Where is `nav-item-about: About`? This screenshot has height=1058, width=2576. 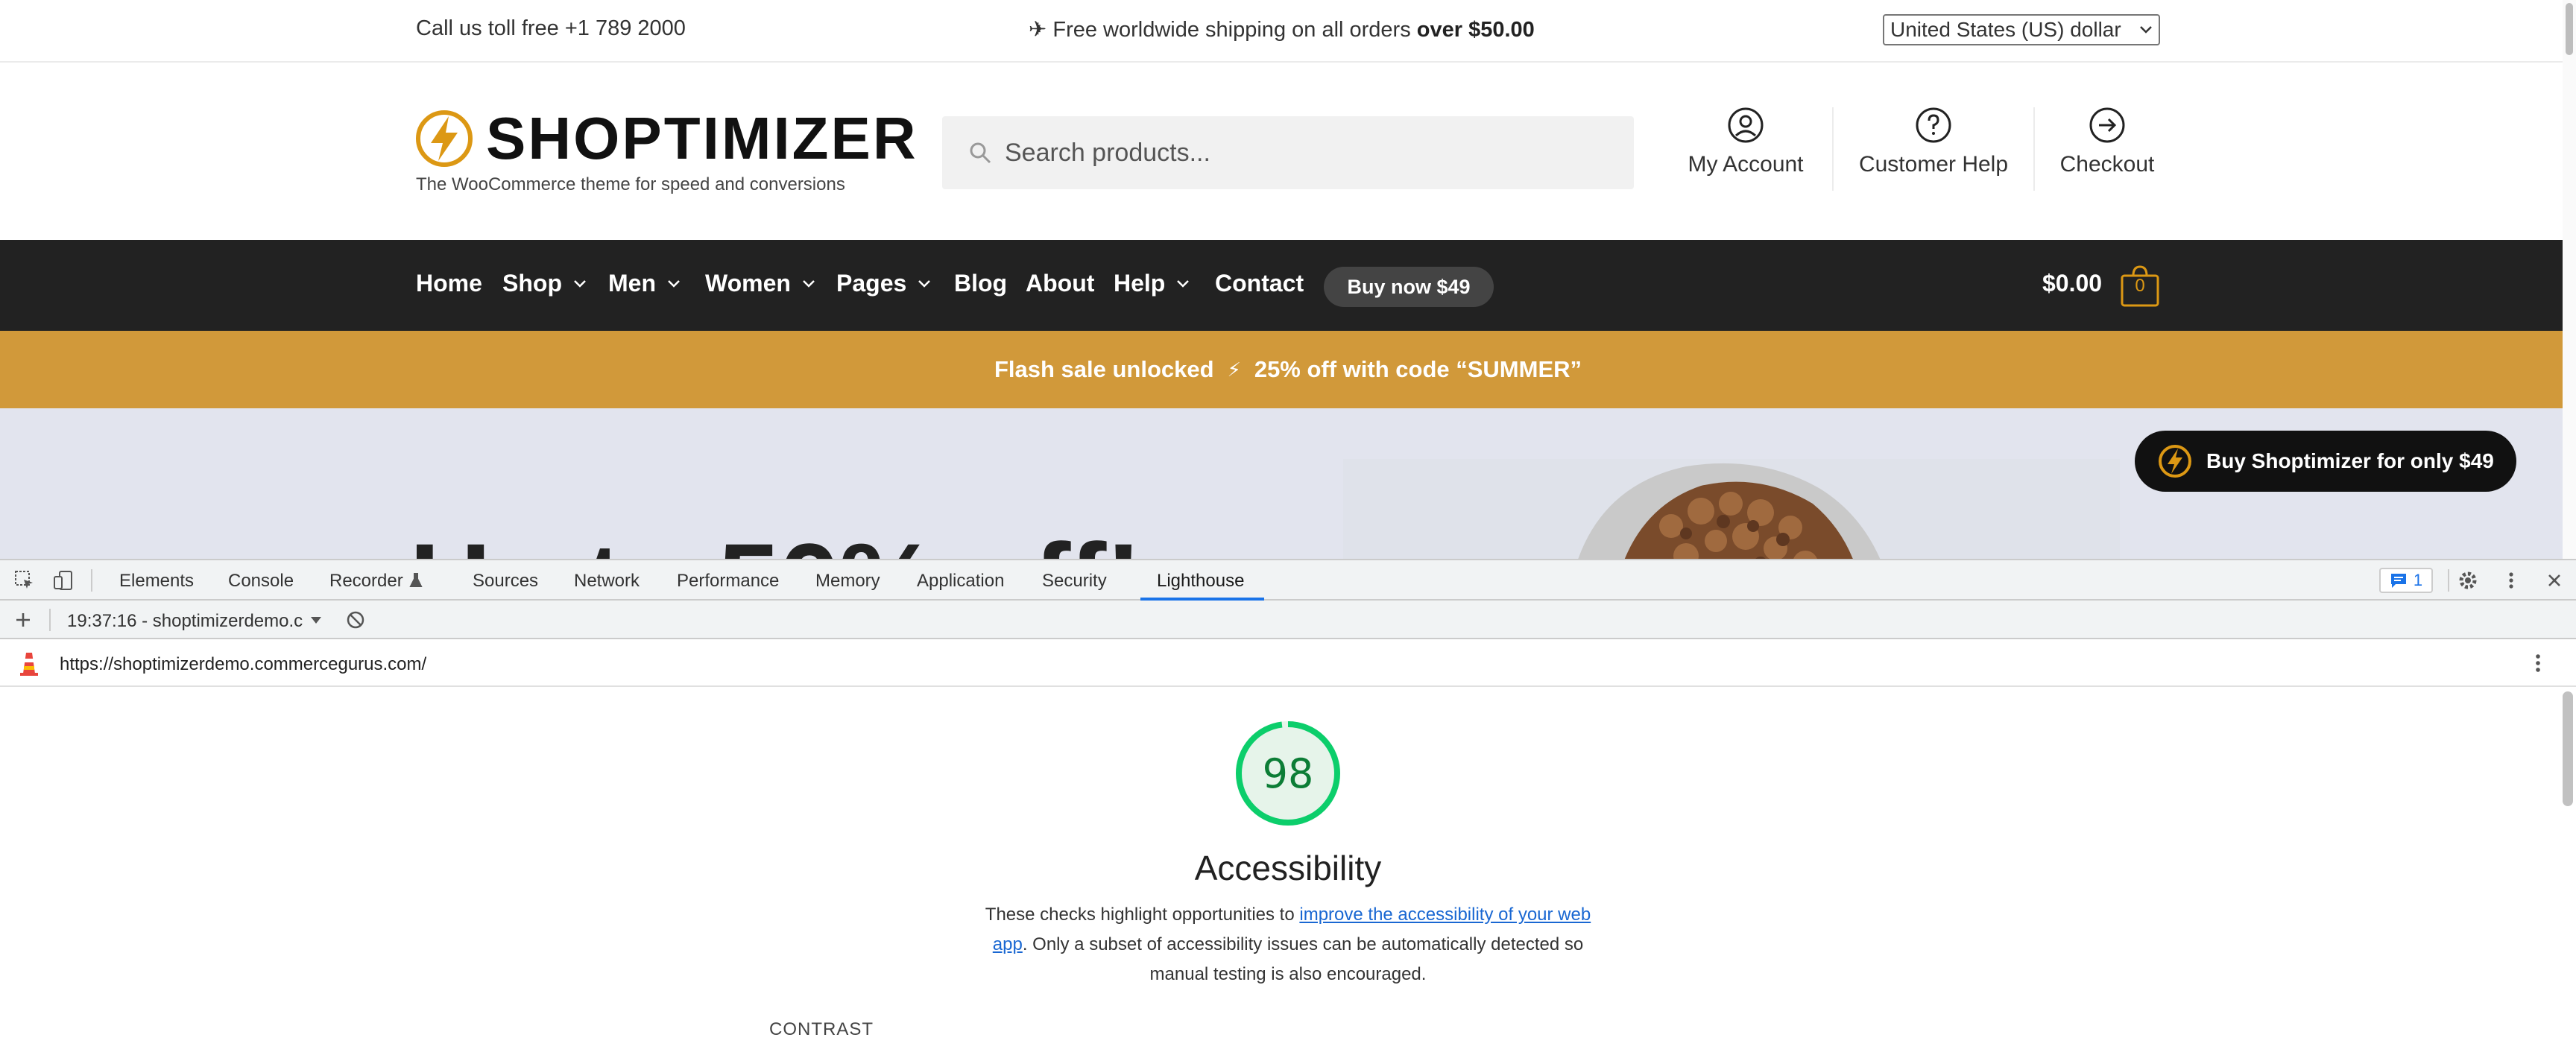
nav-item-about: About is located at coordinates (1060, 283).